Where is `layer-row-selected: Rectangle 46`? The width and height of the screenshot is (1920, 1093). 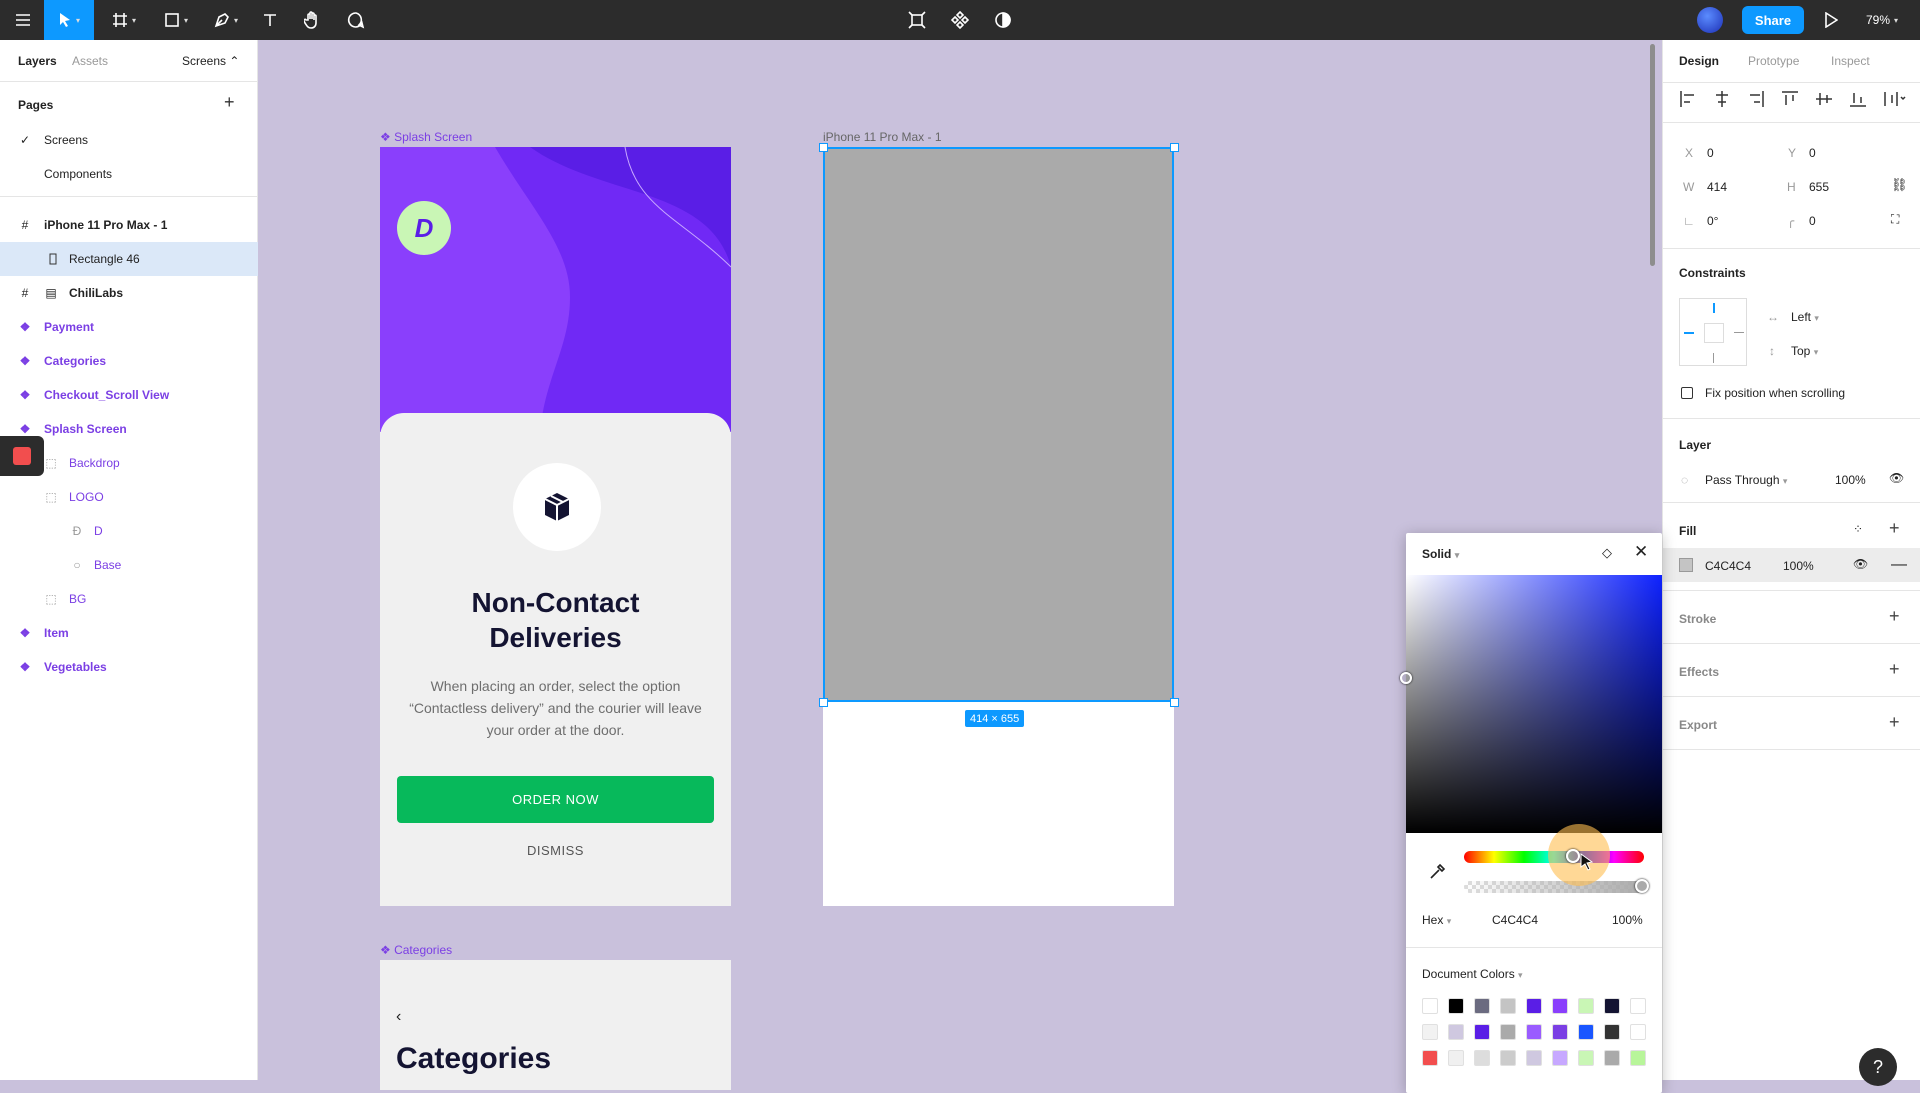
layer-row-selected: Rectangle 46 is located at coordinates (129, 259).